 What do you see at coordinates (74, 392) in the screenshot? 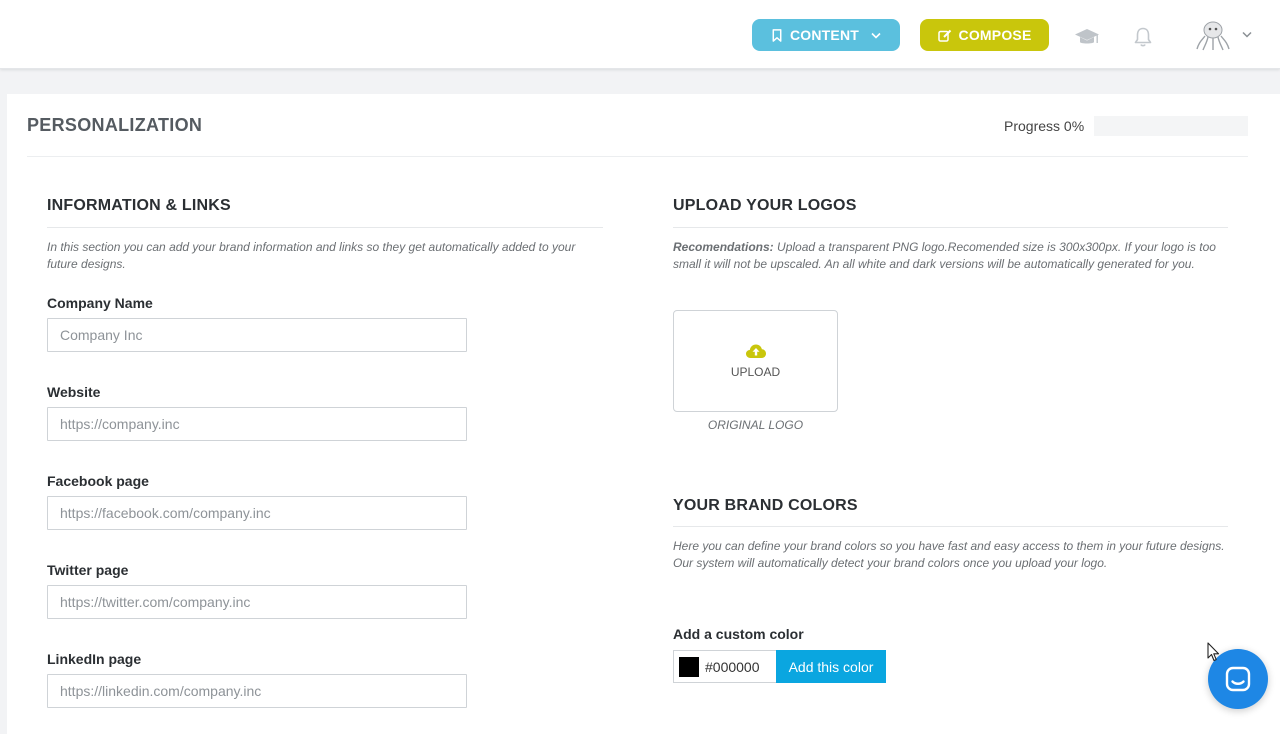
I see `website-label: Website` at bounding box center [74, 392].